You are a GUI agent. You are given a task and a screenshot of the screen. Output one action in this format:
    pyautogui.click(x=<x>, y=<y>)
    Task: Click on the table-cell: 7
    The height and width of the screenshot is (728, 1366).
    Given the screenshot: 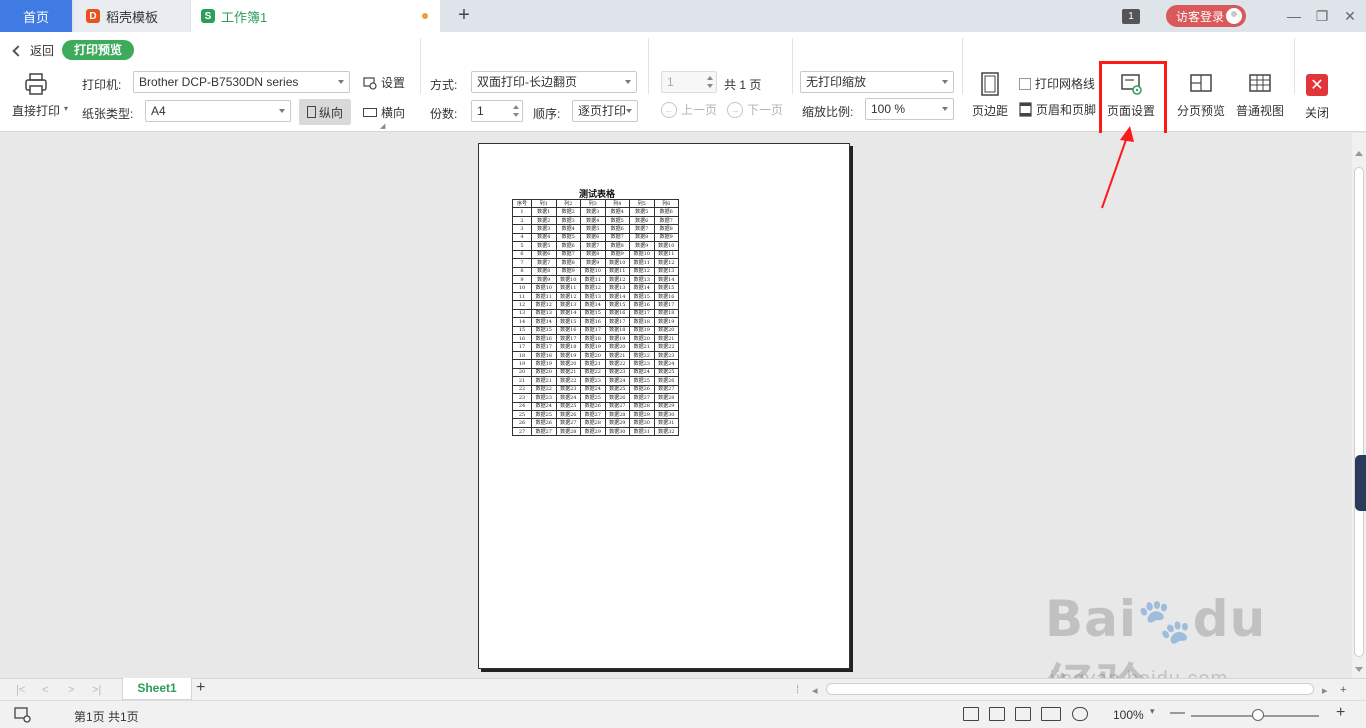 What is the action you would take?
    pyautogui.click(x=522, y=263)
    